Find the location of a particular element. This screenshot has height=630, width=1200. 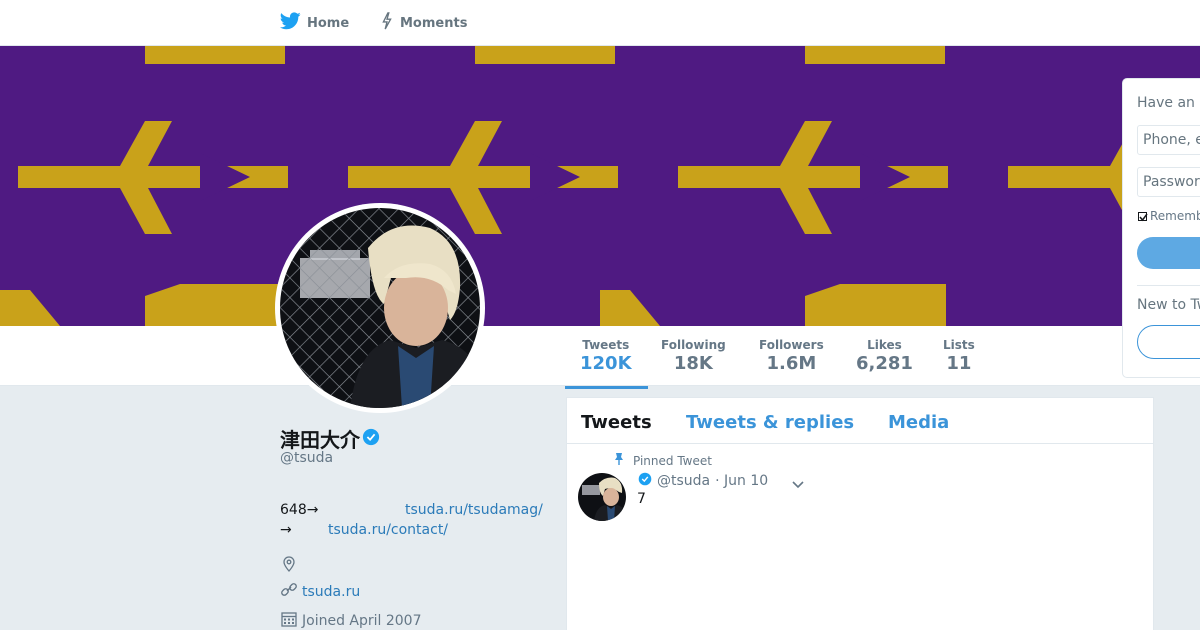

location-icon is located at coordinates (289, 566).